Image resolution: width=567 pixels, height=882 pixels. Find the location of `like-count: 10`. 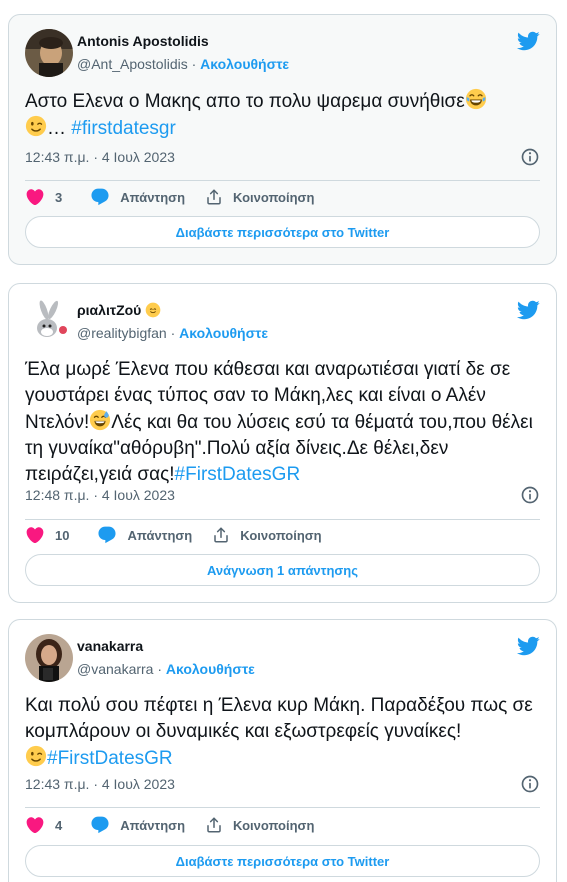

like-count: 10 is located at coordinates (62, 535).